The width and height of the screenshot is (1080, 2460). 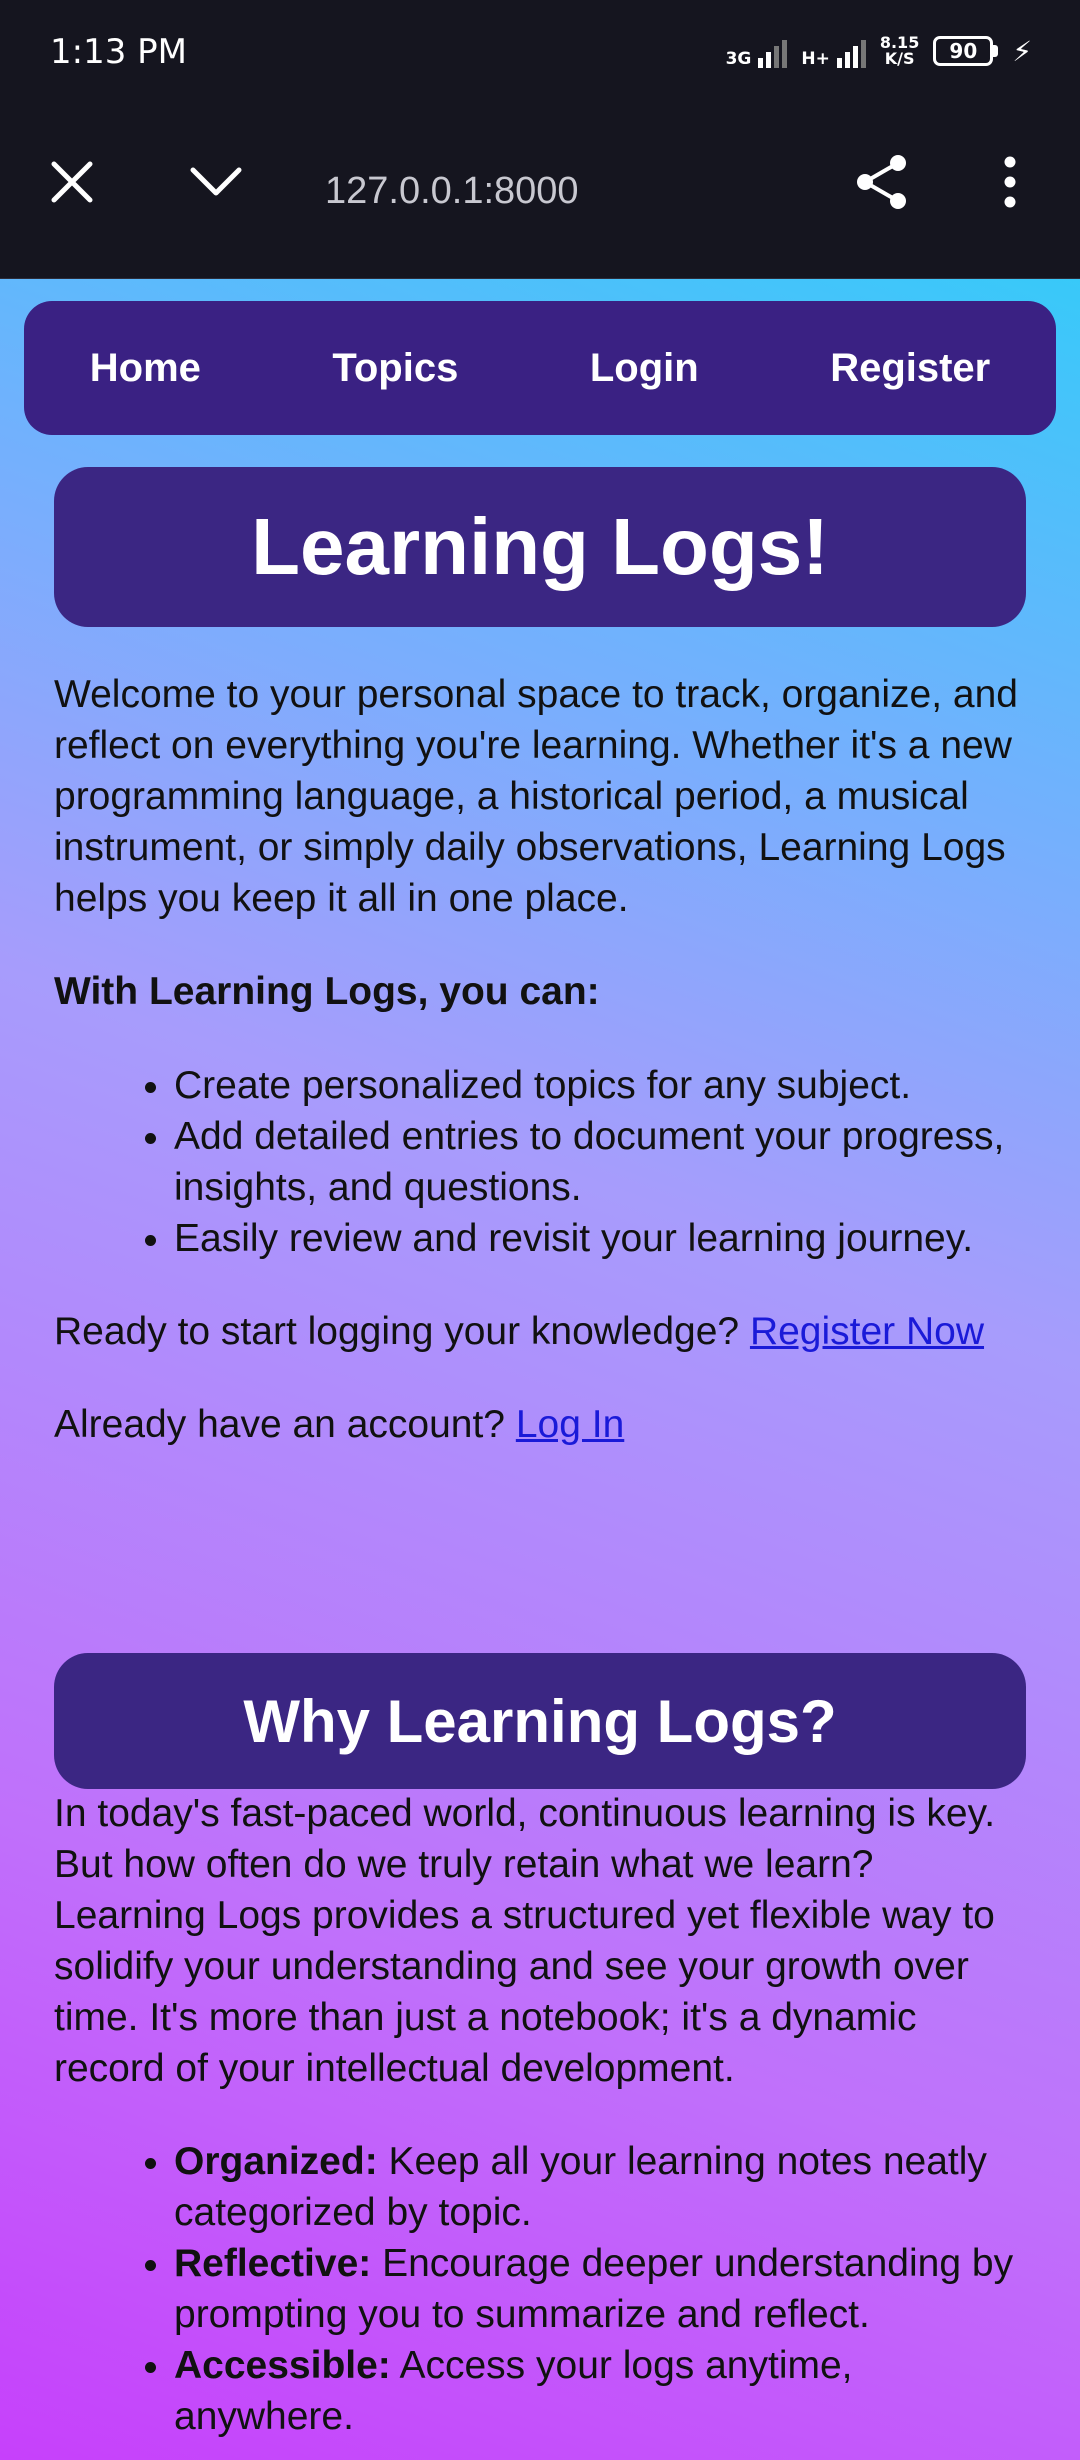 I want to click on status-icons: 3G H+ 8.15 K/S 90 ⚡, so click(x=879, y=51).